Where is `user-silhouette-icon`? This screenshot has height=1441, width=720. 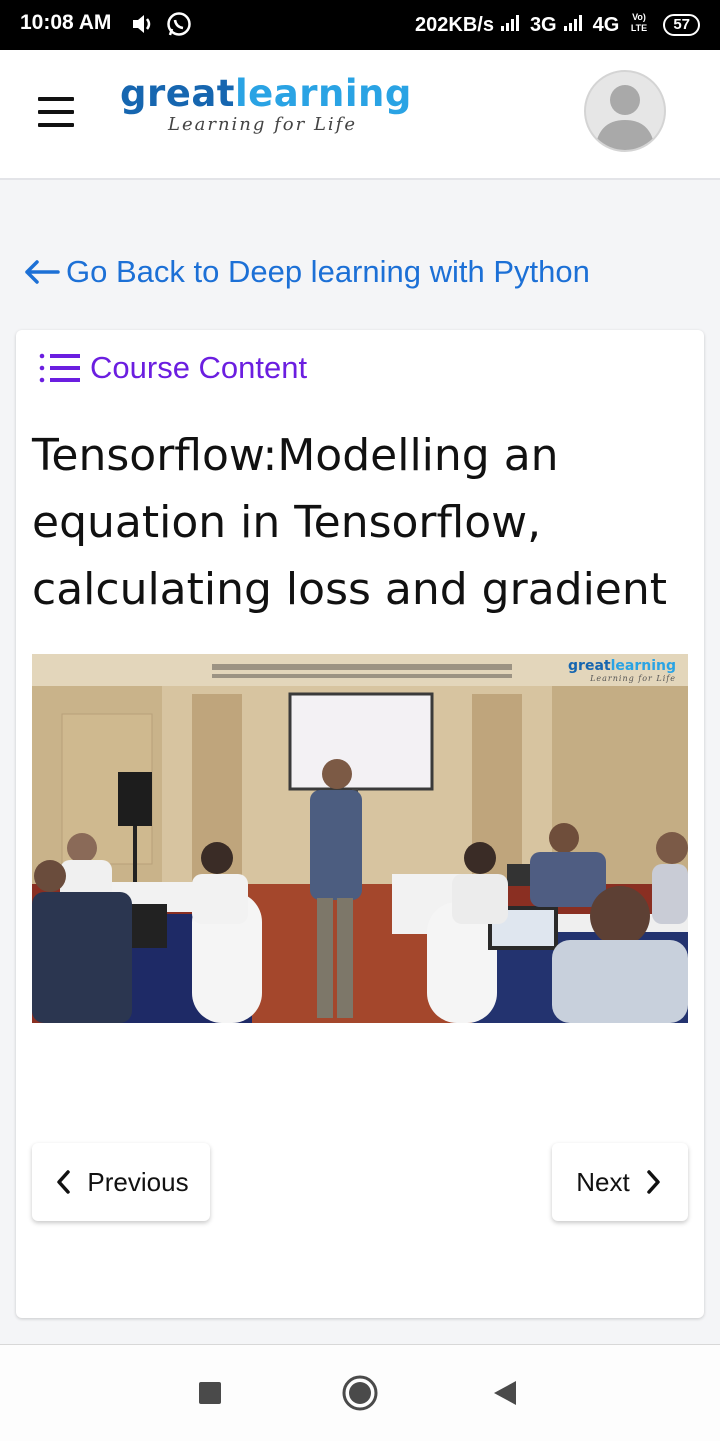 user-silhouette-icon is located at coordinates (625, 117).